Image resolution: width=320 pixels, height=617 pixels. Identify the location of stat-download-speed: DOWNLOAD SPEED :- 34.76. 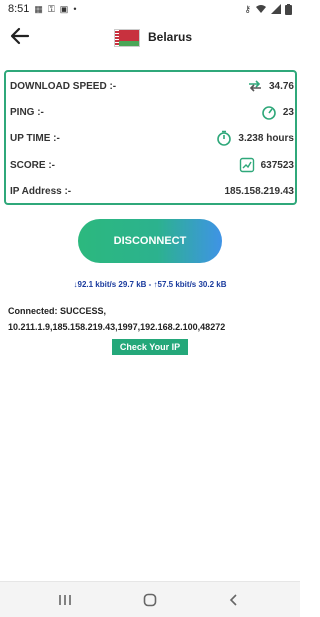
(152, 86).